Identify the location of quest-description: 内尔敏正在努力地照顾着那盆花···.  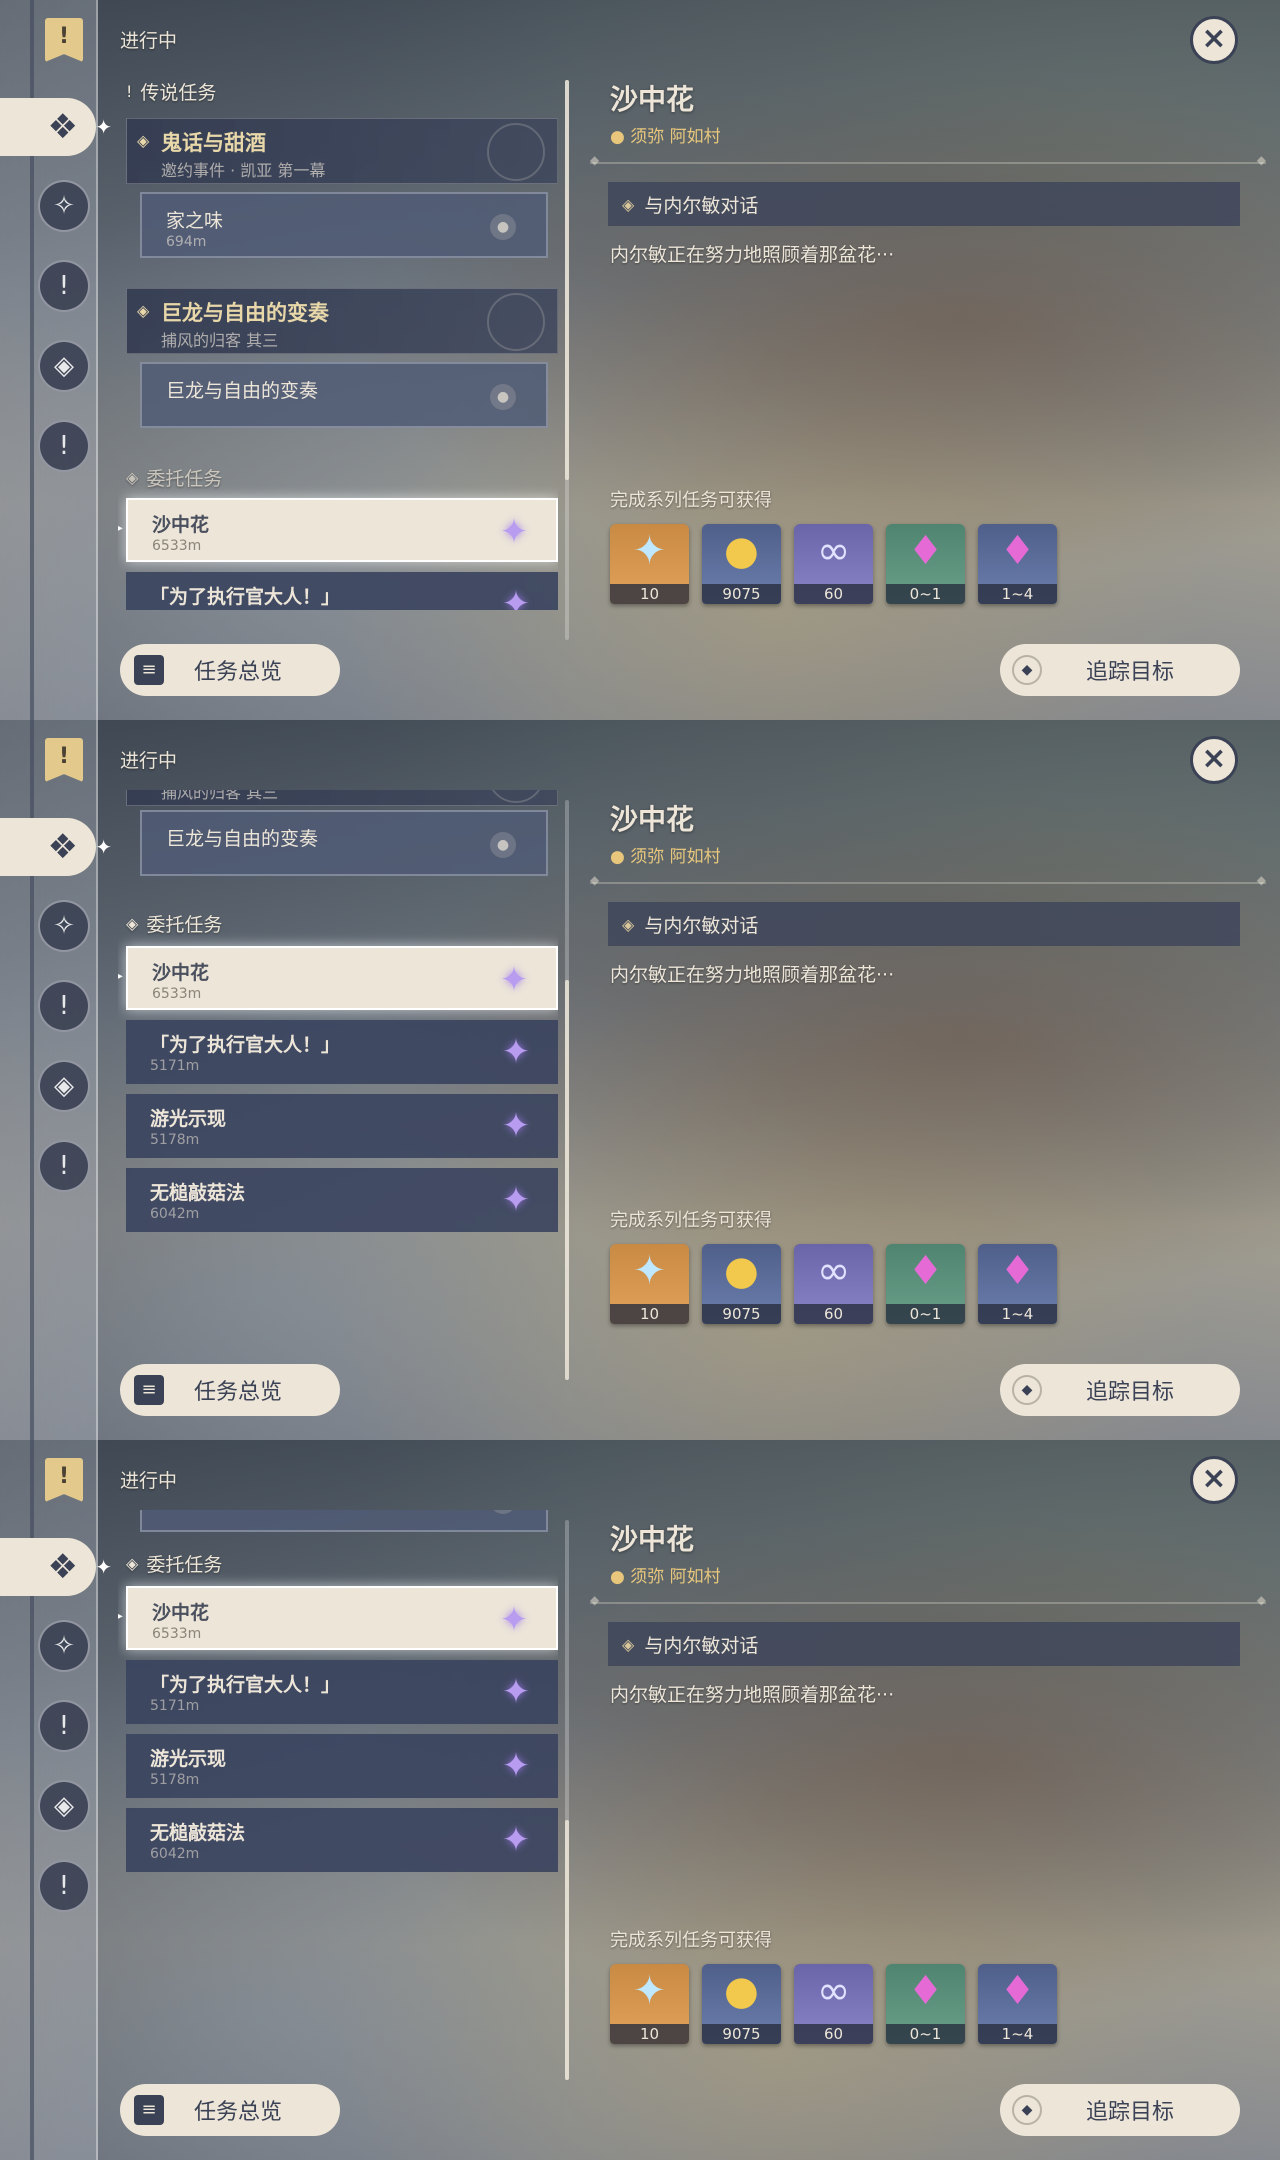
(752, 255).